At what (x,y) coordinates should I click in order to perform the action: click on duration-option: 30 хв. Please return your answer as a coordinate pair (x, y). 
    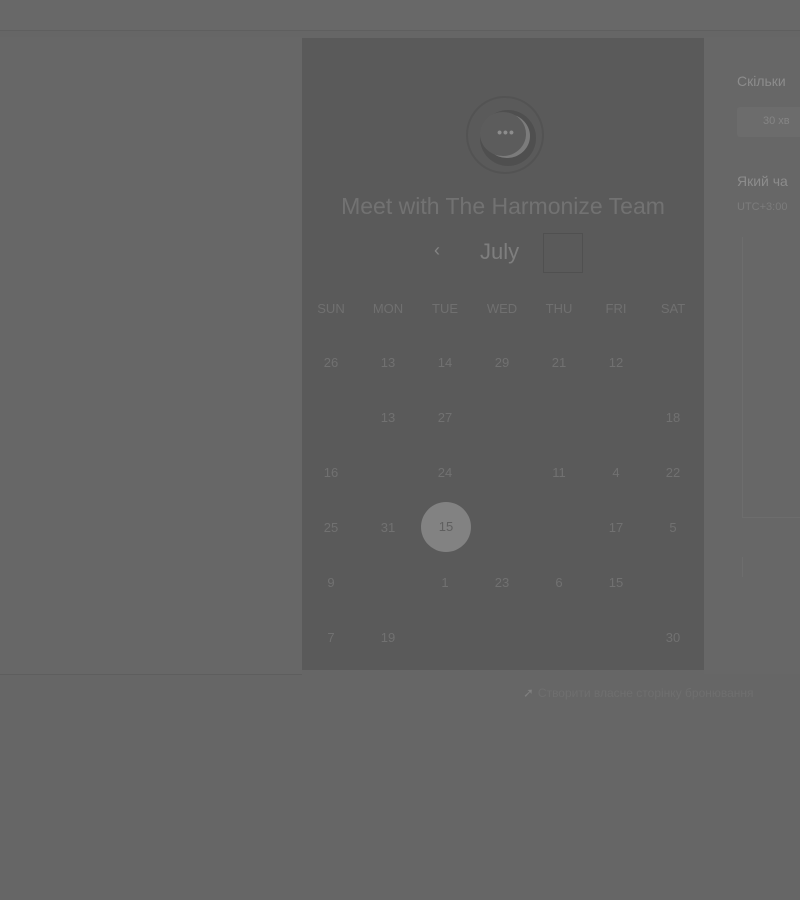
    Looking at the image, I should click on (768, 122).